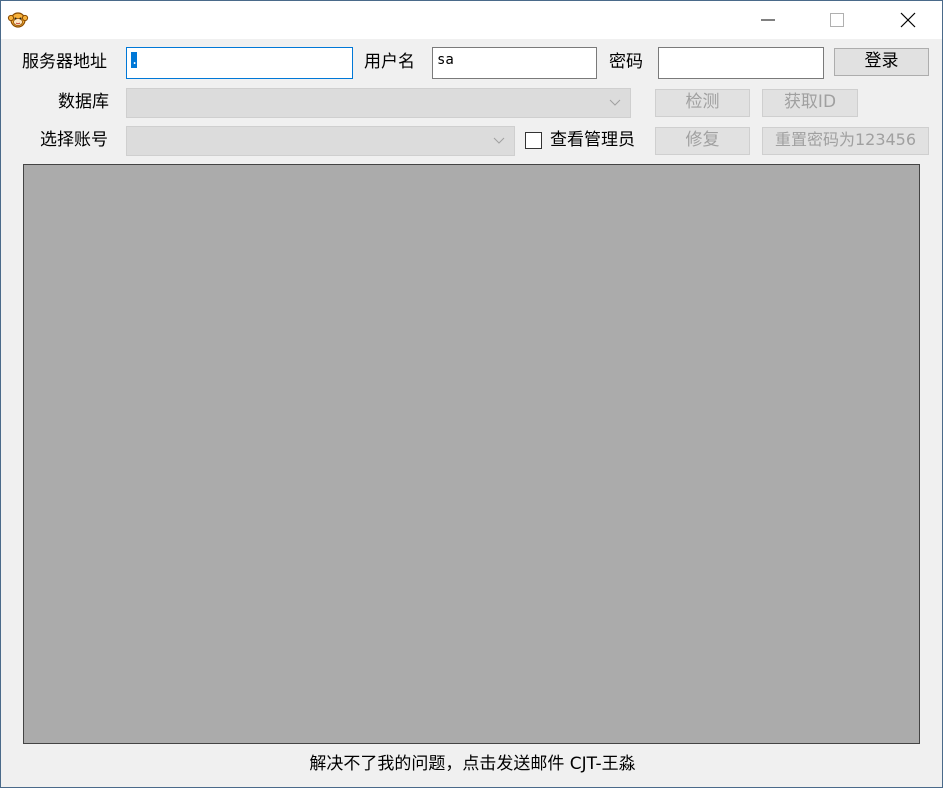 The width and height of the screenshot is (943, 788). I want to click on repair-button: 修复, so click(702, 141).